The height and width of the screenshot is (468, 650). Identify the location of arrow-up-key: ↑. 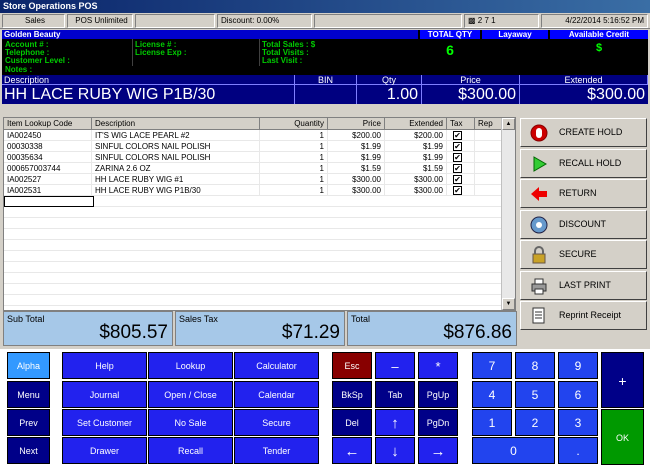
(395, 422).